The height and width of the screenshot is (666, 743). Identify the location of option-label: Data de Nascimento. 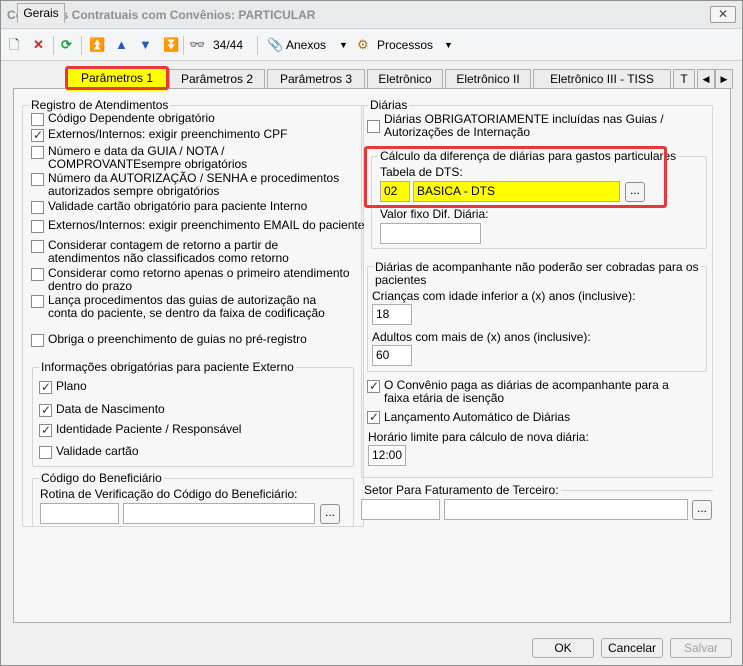
(110, 409).